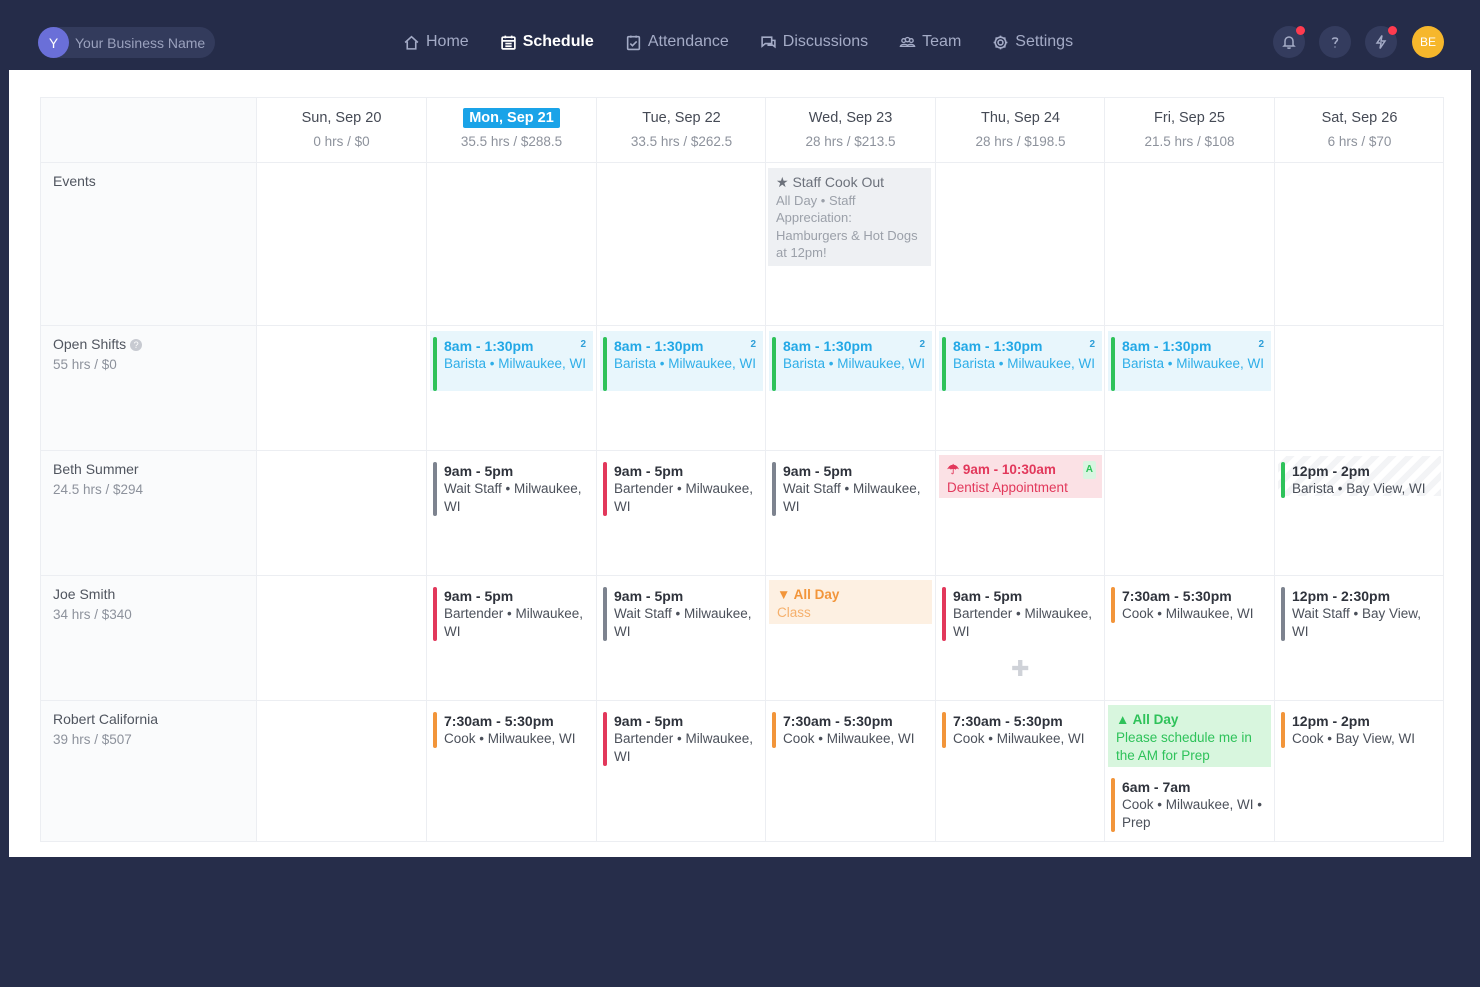 The image size is (1480, 987). What do you see at coordinates (92, 739) in the screenshot?
I see `row-summary: 39 hrs / $507` at bounding box center [92, 739].